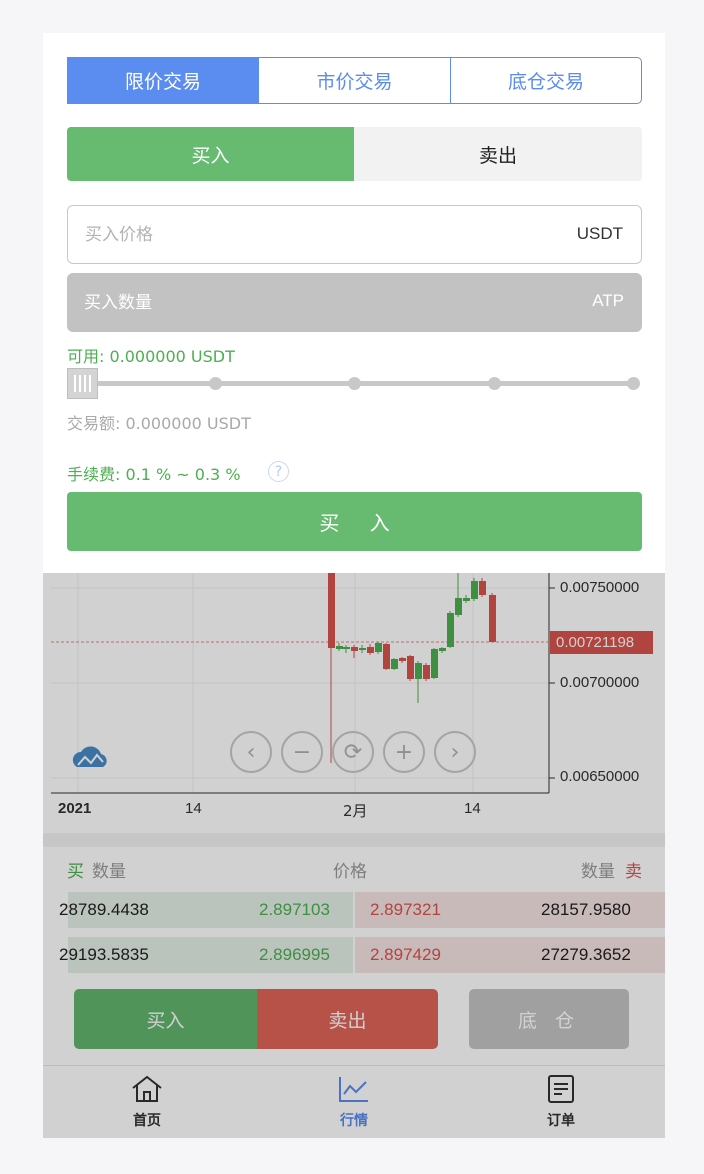 The height and width of the screenshot is (1174, 704). What do you see at coordinates (546, 80) in the screenshot?
I see `tab-base-order: 底仓交易` at bounding box center [546, 80].